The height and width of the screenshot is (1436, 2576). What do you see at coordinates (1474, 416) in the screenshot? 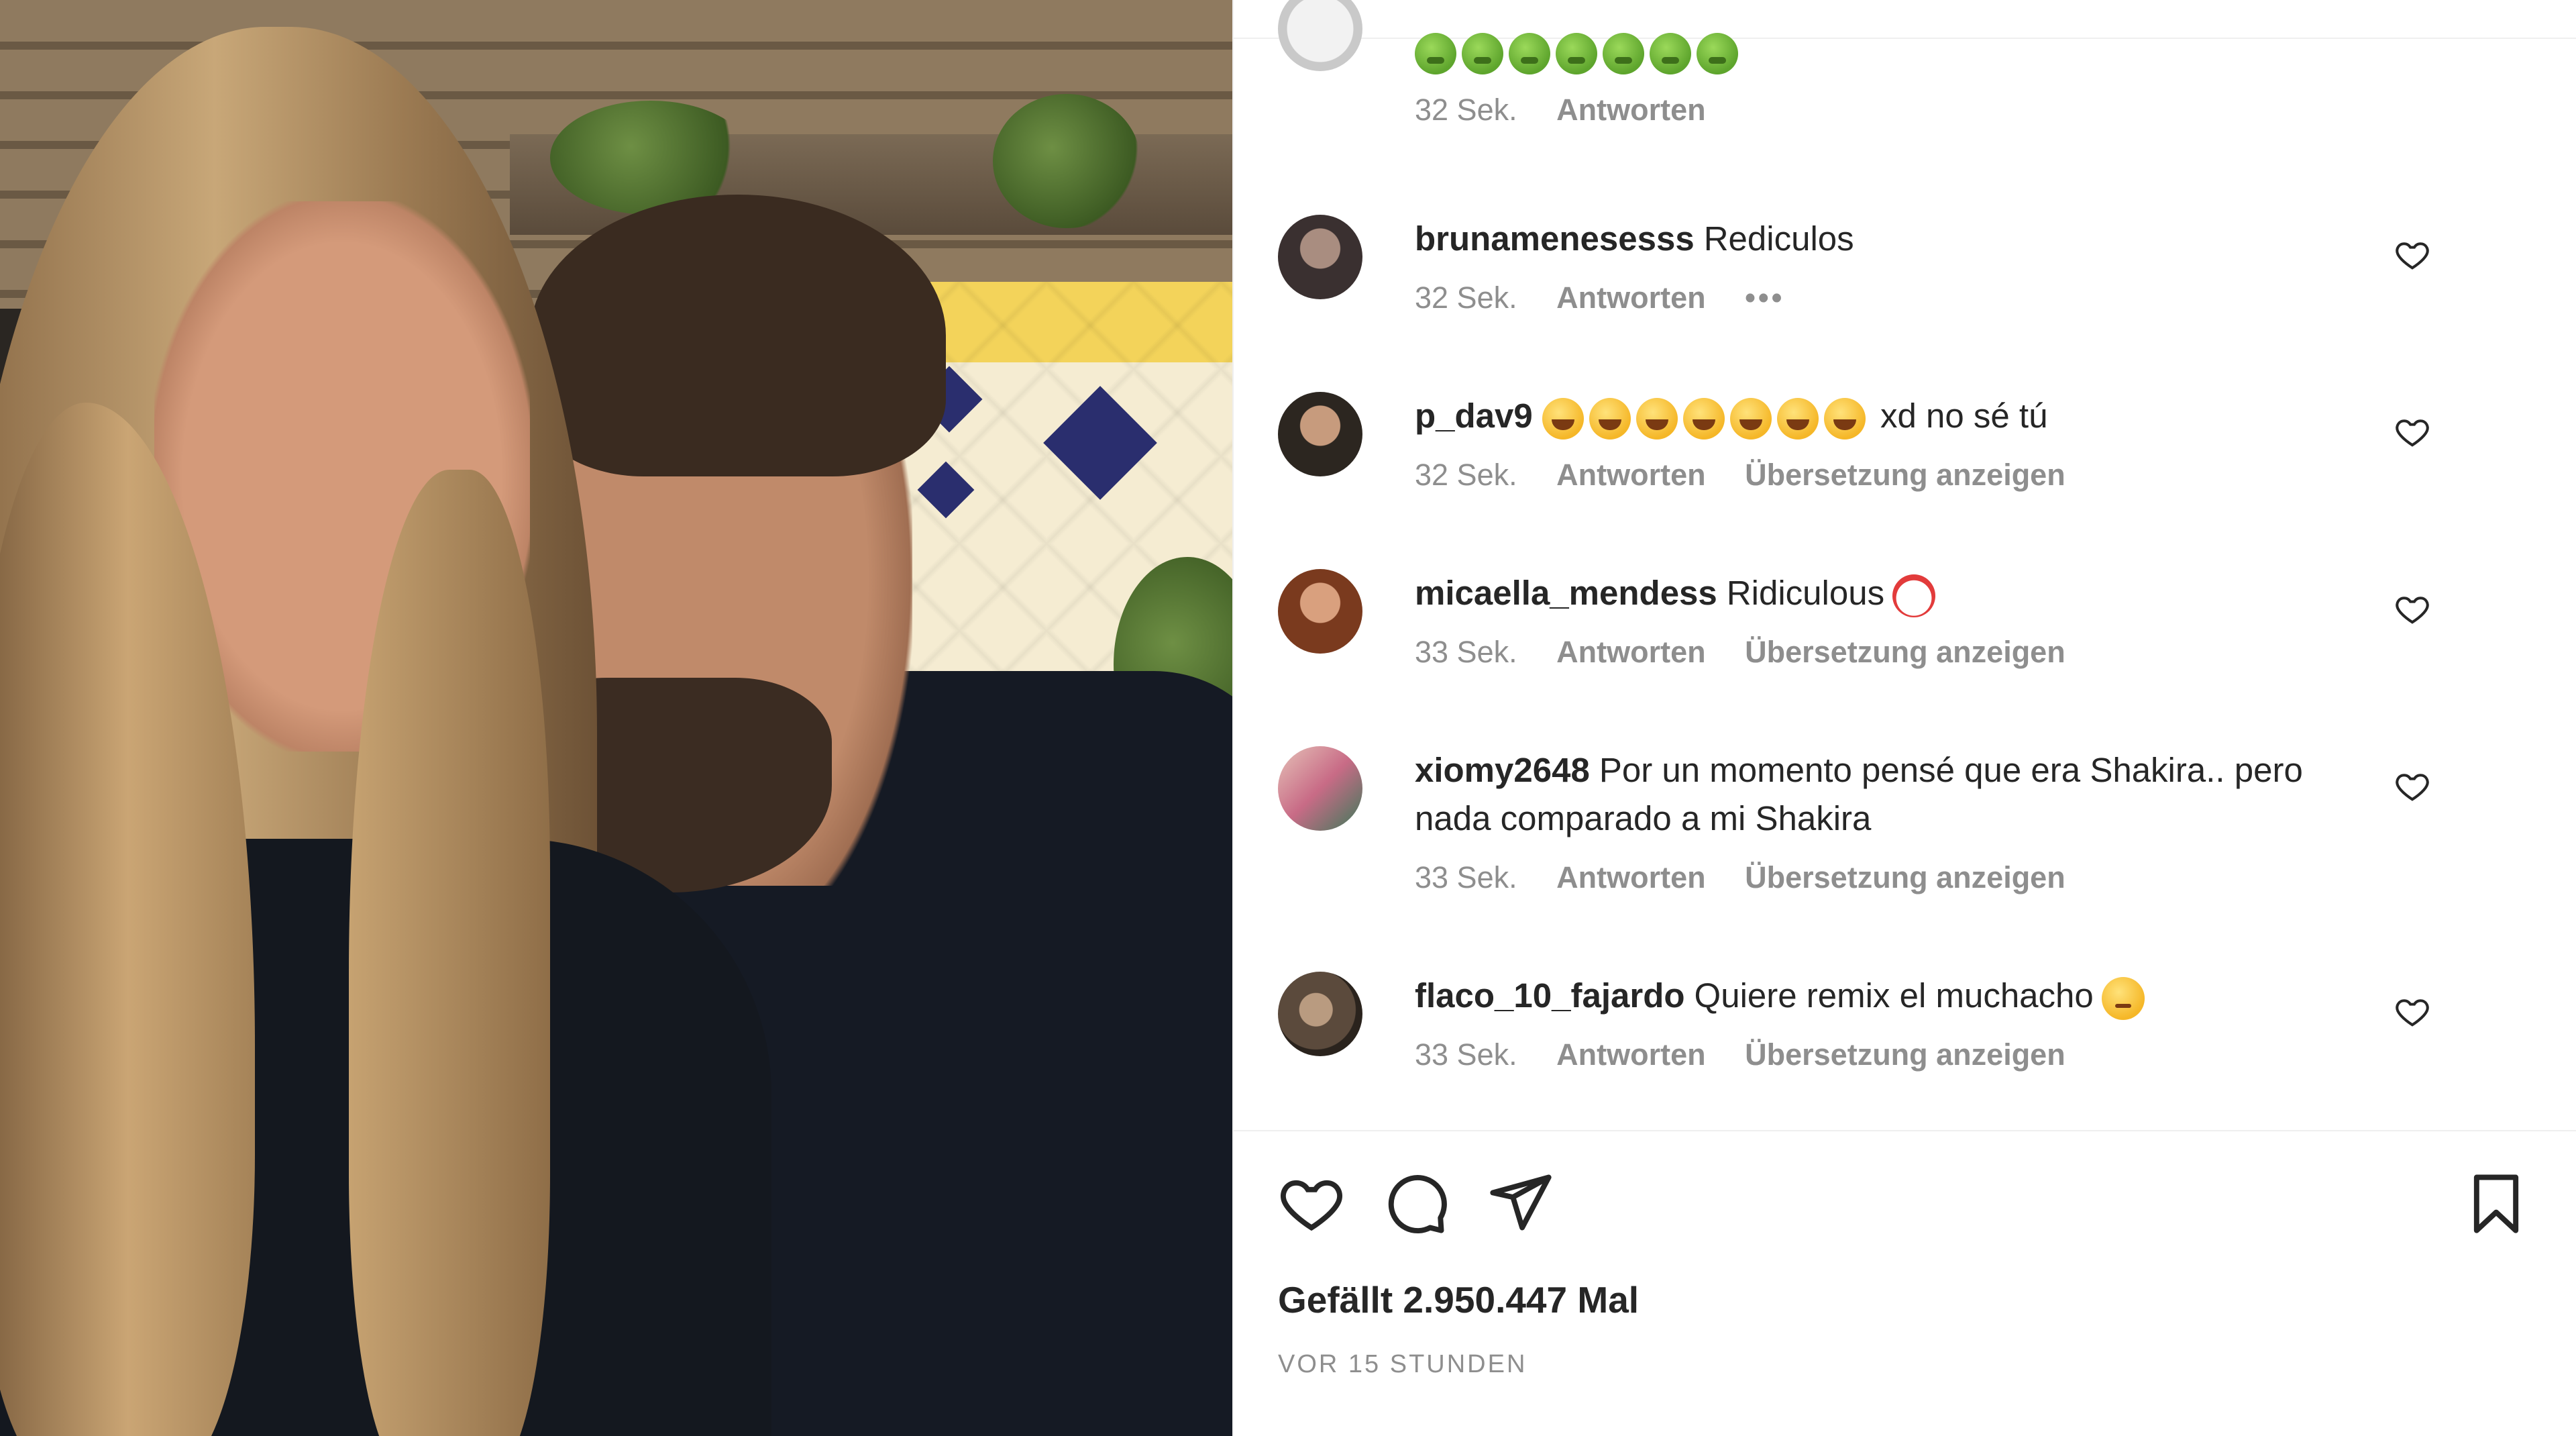
I see `comment-username: p_dav9` at bounding box center [1474, 416].